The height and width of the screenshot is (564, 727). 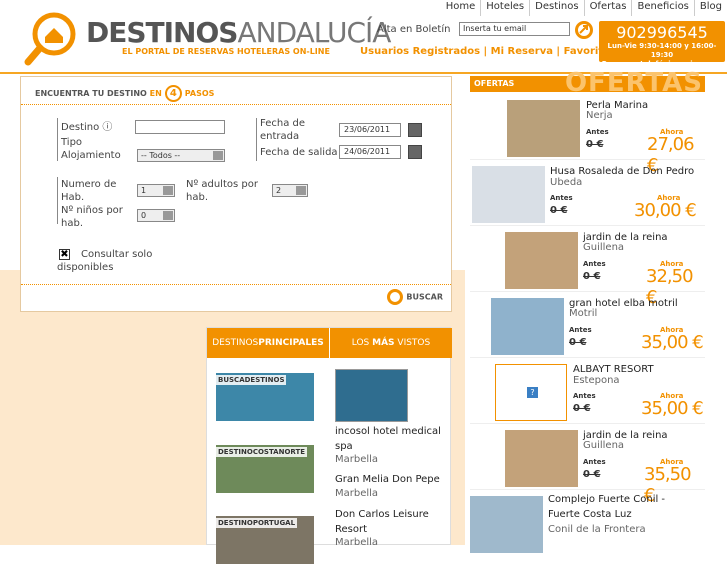 What do you see at coordinates (50, 39) in the screenshot?
I see `logo-magnifier-icon` at bounding box center [50, 39].